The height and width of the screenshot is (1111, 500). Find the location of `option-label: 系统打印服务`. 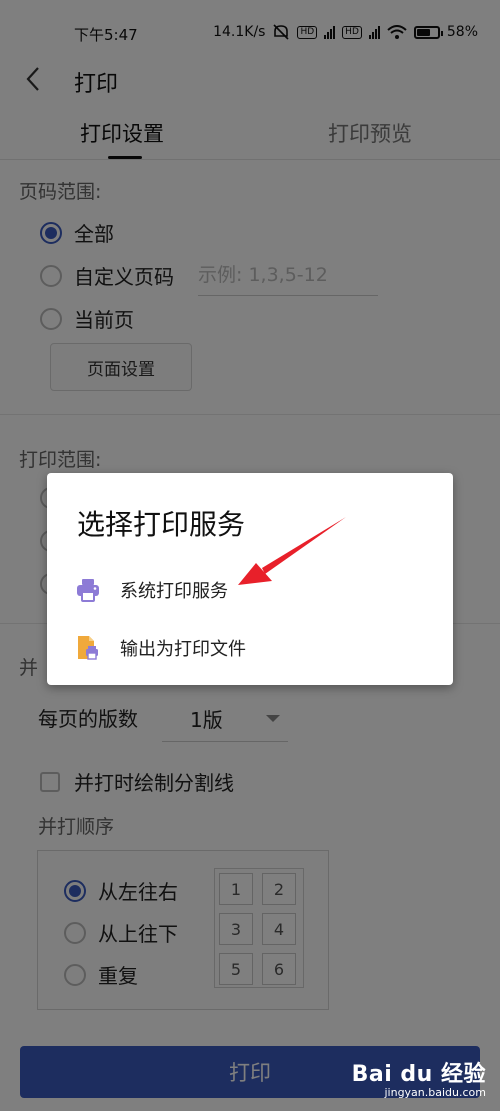

option-label: 系统打印服务 is located at coordinates (174, 591).